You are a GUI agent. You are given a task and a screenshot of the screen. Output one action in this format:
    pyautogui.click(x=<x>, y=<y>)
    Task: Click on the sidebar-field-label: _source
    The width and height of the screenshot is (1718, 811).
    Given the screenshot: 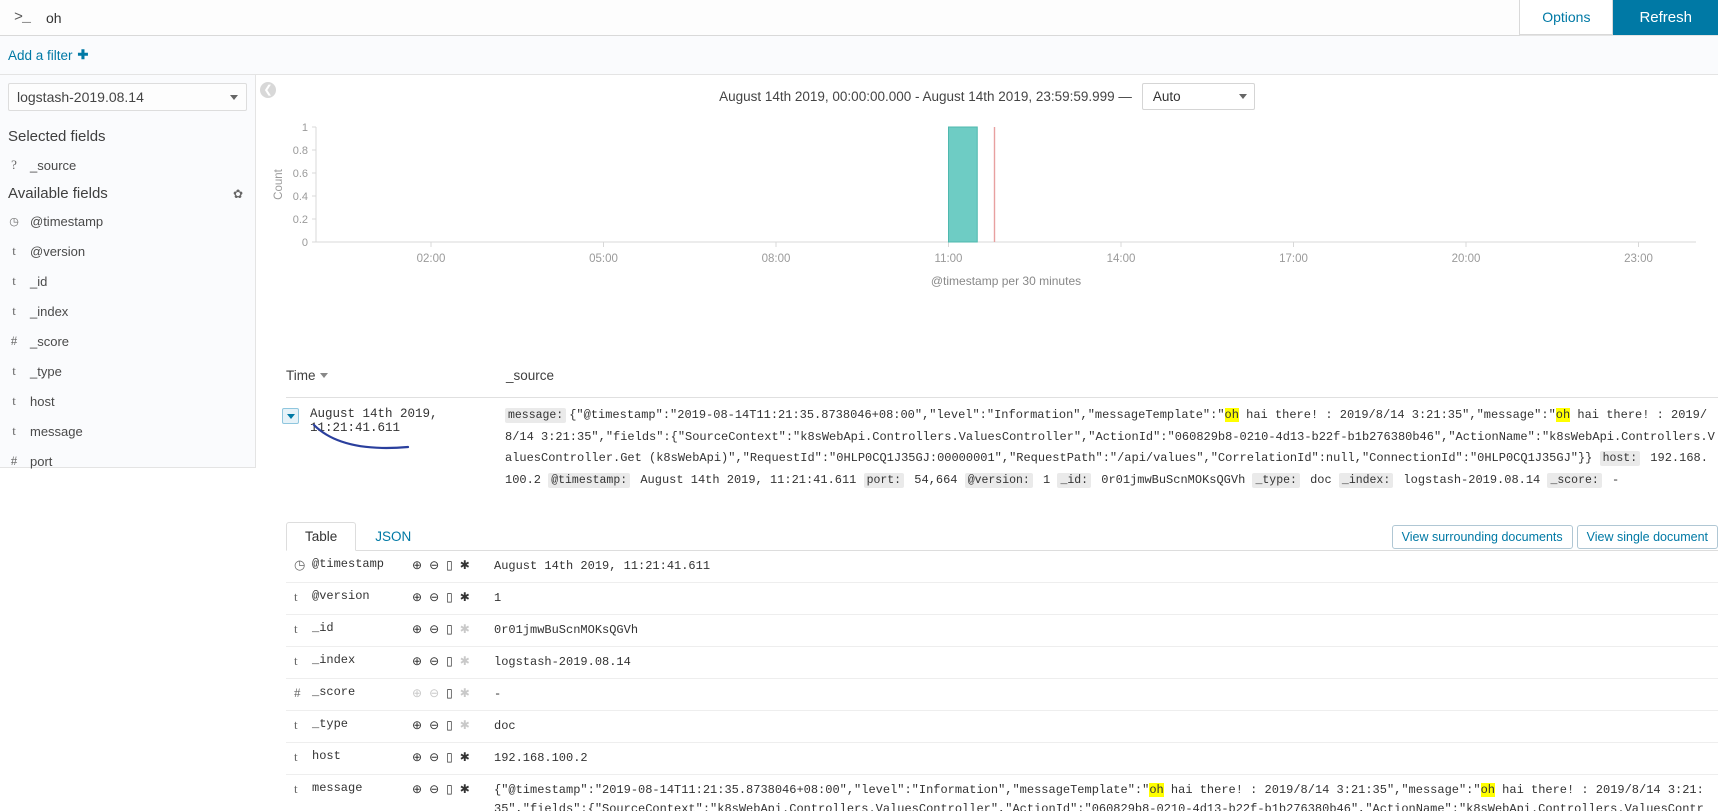 What is the action you would take?
    pyautogui.click(x=53, y=165)
    